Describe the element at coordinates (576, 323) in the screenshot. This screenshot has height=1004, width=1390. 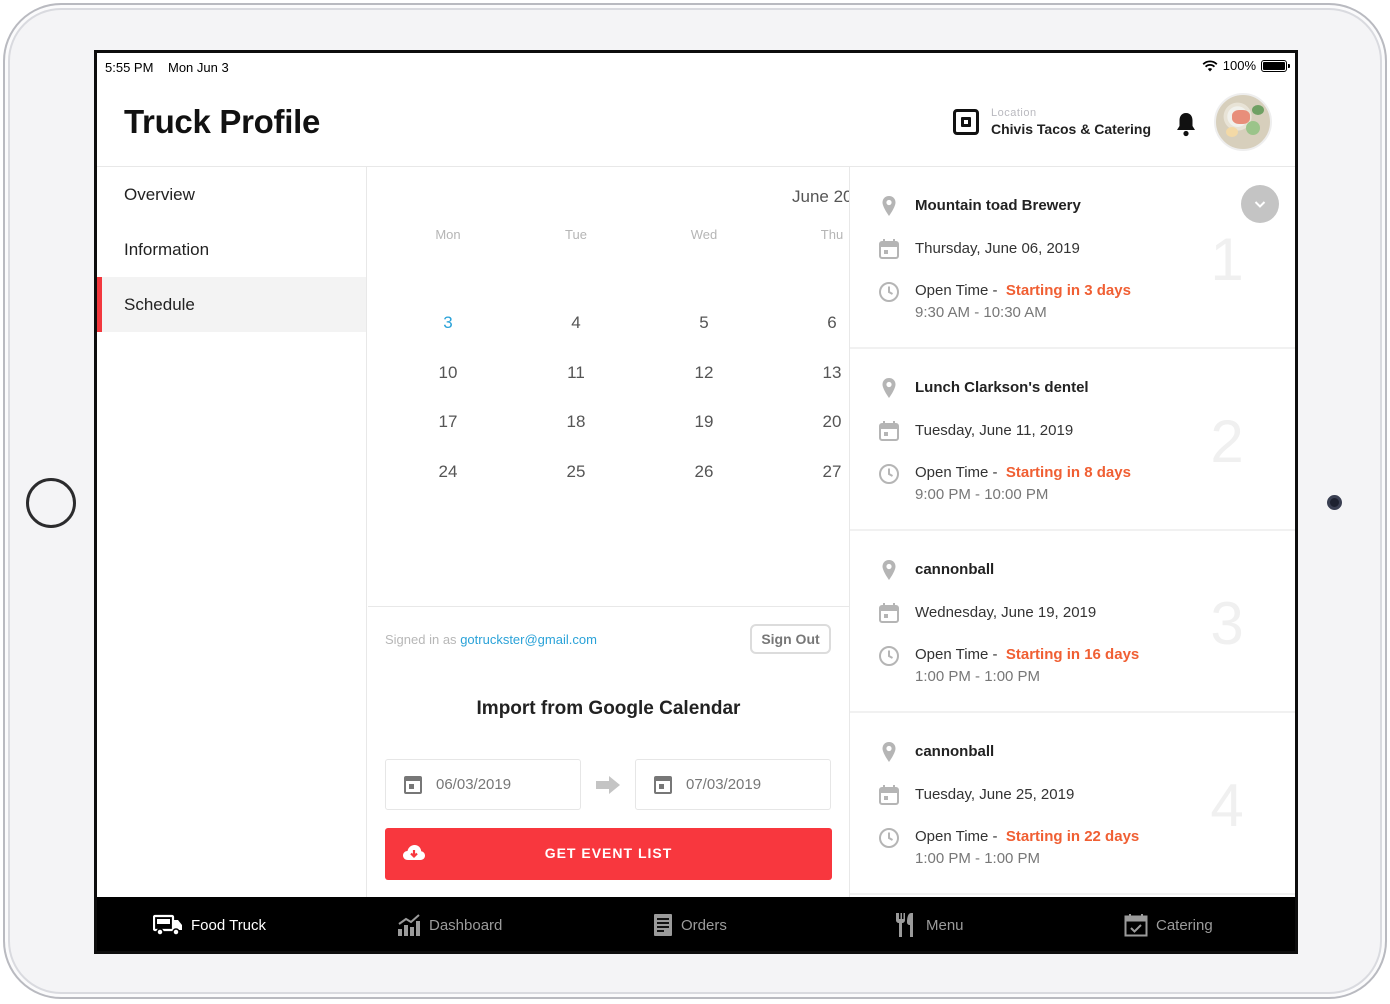
I see `calendar-day: 4` at that location.